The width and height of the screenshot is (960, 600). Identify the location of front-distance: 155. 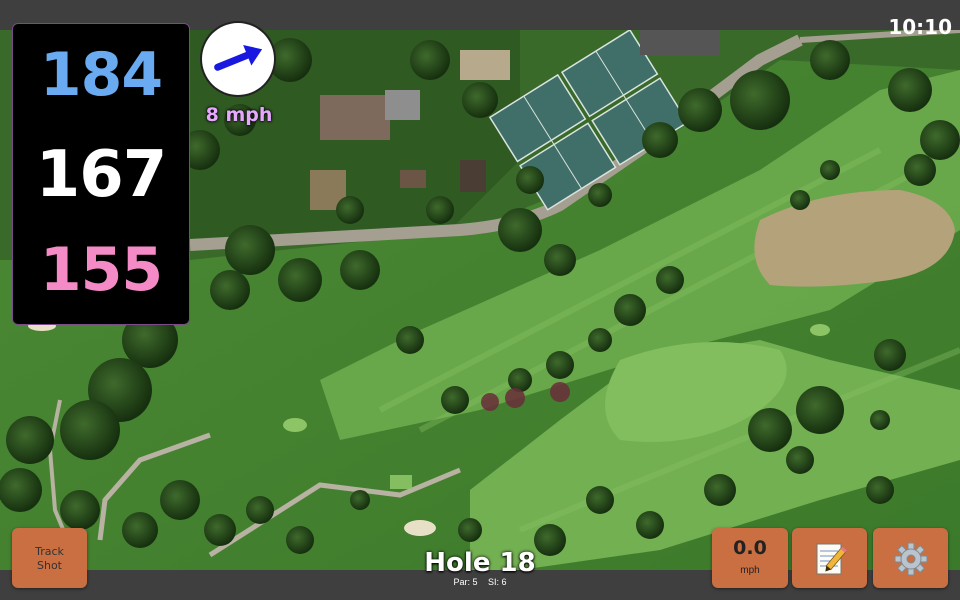
(101, 270).